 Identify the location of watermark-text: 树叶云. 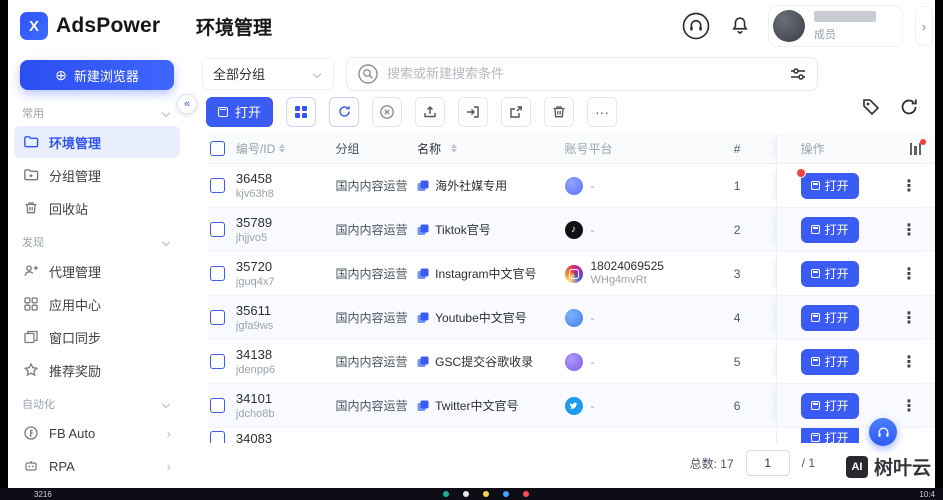
(902, 468).